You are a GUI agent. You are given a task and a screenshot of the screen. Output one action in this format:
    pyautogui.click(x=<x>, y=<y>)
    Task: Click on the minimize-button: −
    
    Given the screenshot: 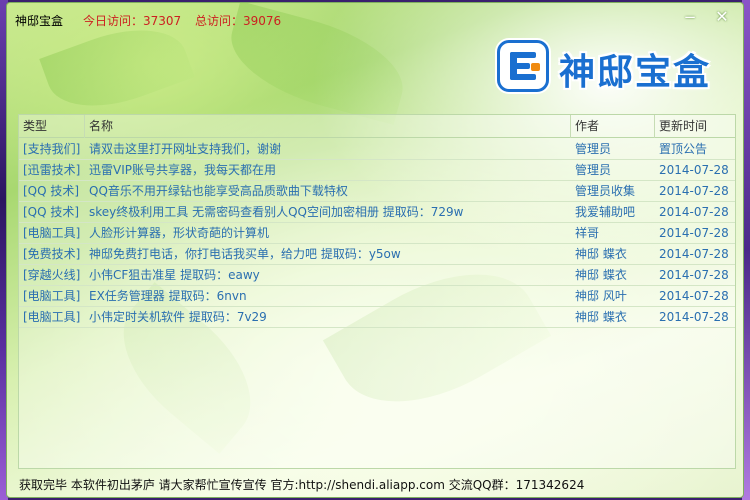 What is the action you would take?
    pyautogui.click(x=690, y=17)
    